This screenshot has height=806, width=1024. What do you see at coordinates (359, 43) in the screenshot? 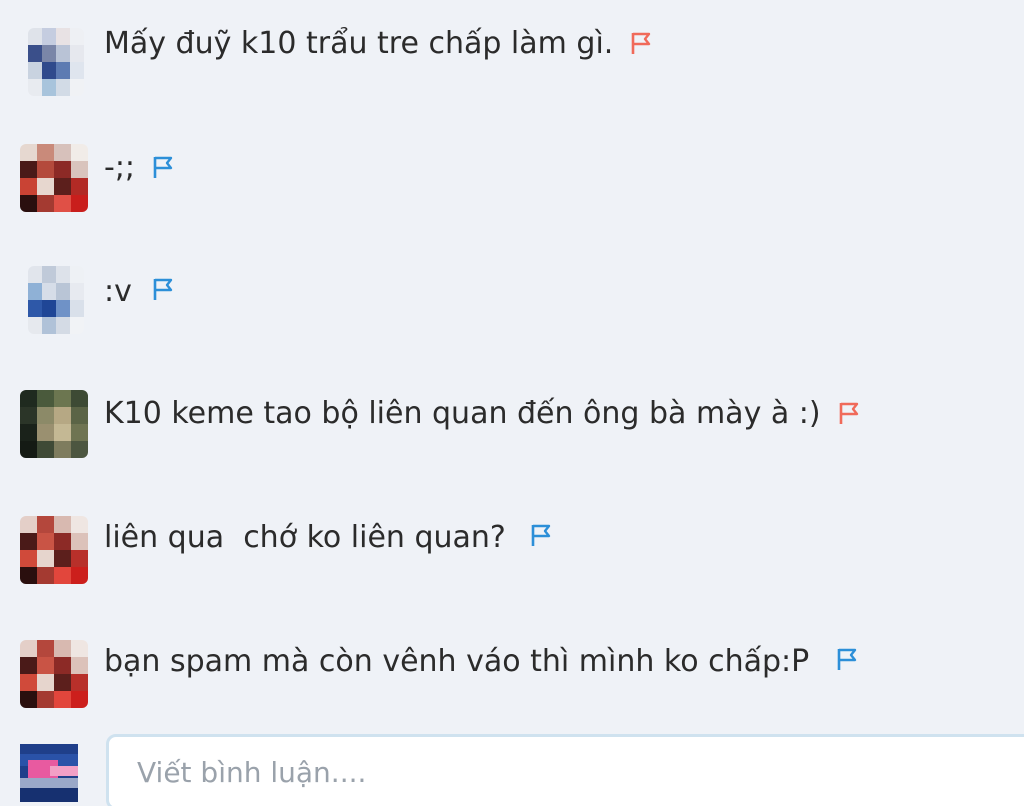
I see `comment-text: Mấy đuỹ k10 trẩu tre chấp làm gì.` at bounding box center [359, 43].